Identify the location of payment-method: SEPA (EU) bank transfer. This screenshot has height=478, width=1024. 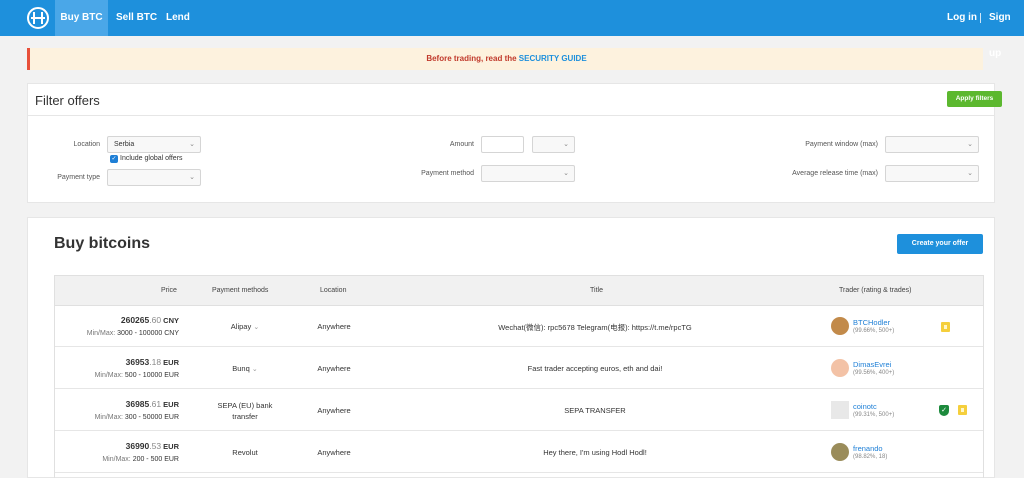
(245, 411).